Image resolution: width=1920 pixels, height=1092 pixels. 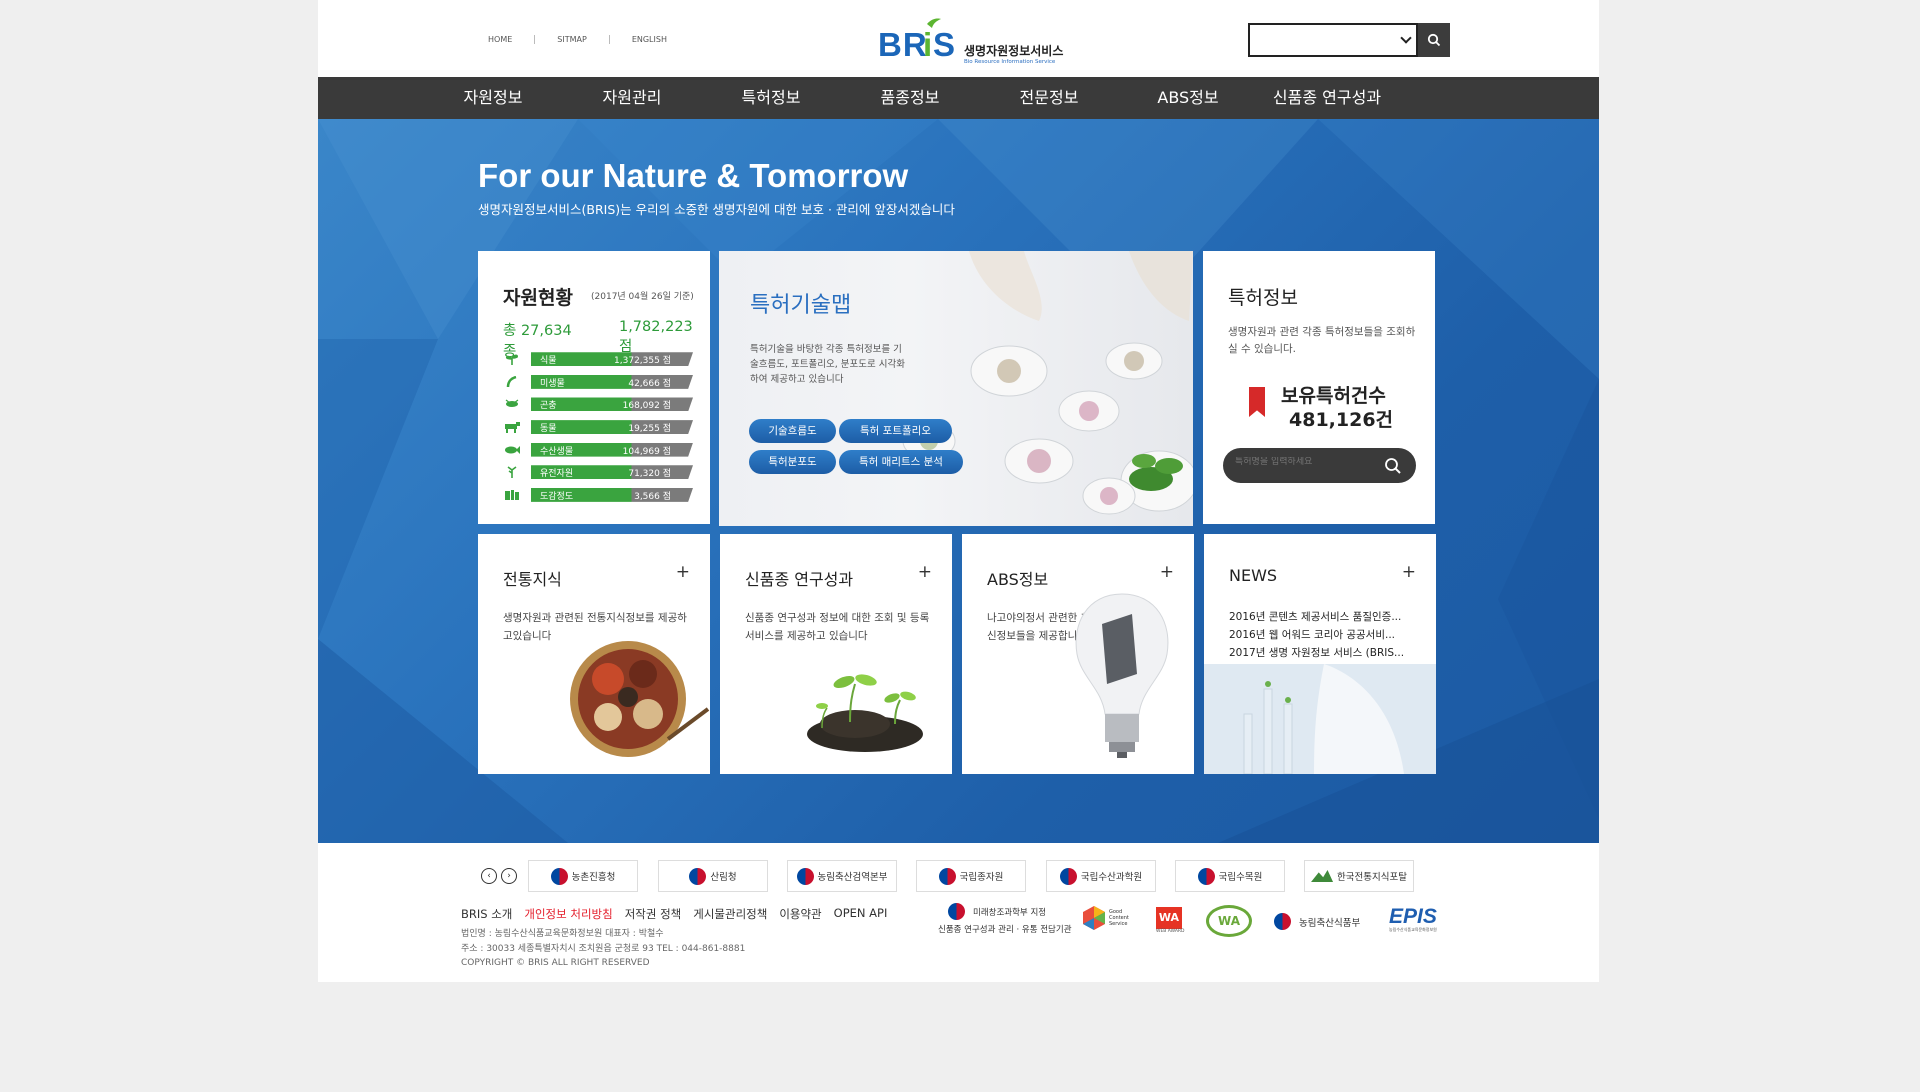 What do you see at coordinates (800, 914) in the screenshot?
I see `terms-link: 이용약관` at bounding box center [800, 914].